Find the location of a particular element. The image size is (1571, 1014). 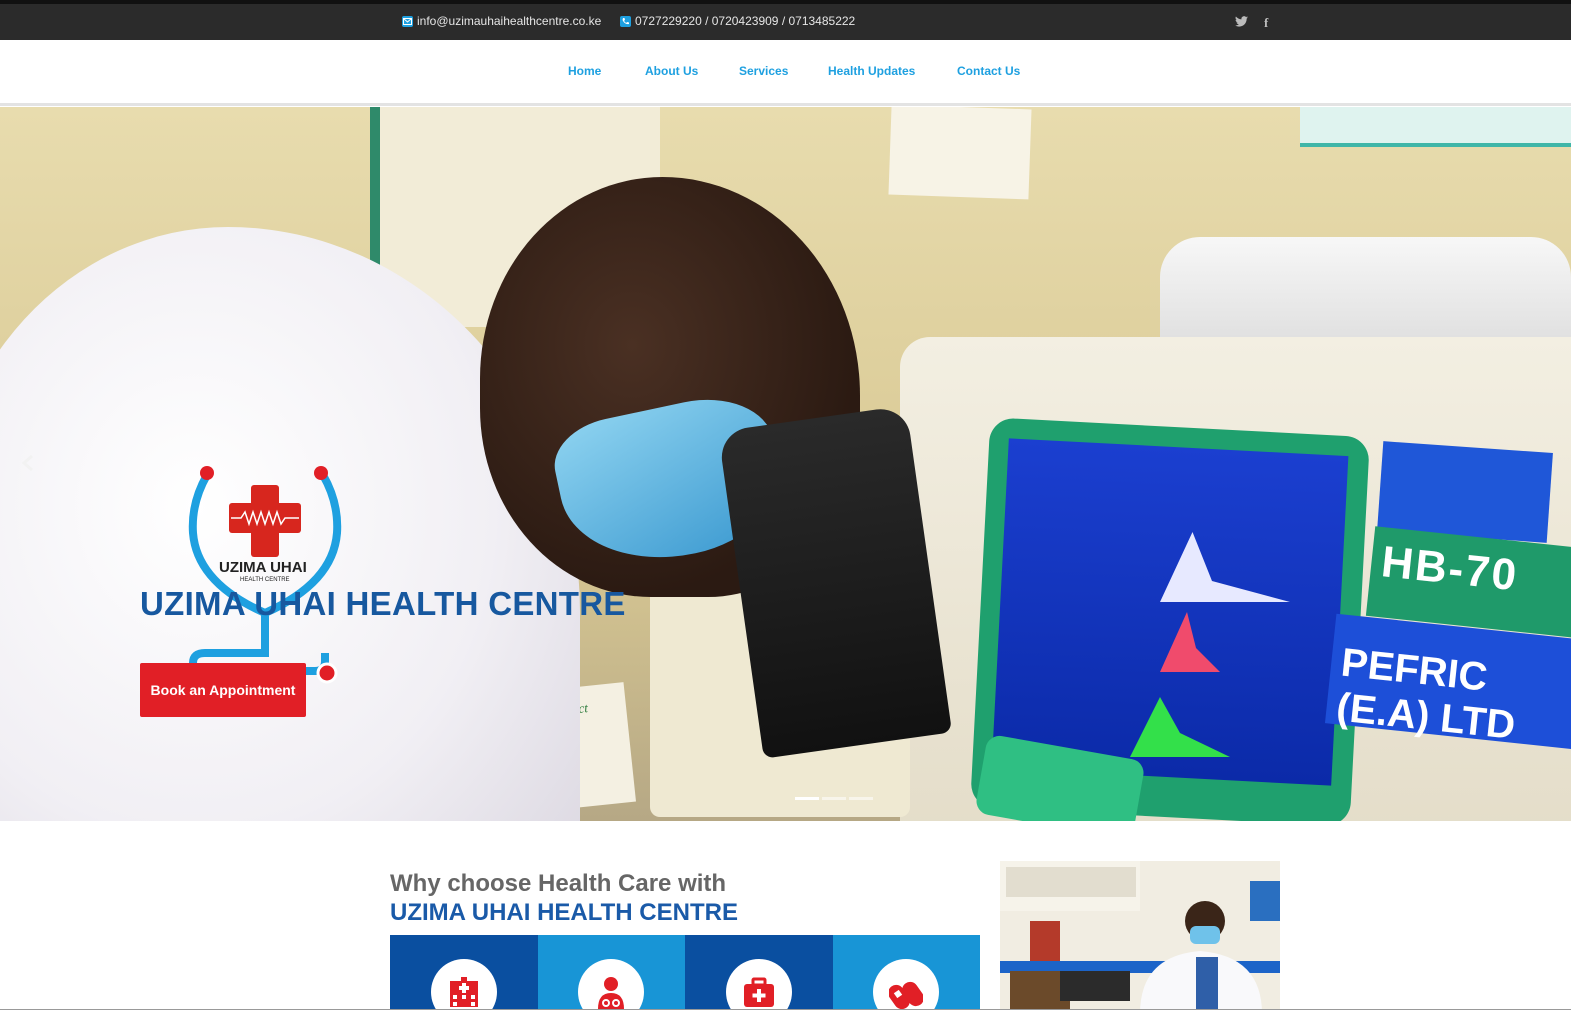

feature-tile-pills is located at coordinates (906, 974).